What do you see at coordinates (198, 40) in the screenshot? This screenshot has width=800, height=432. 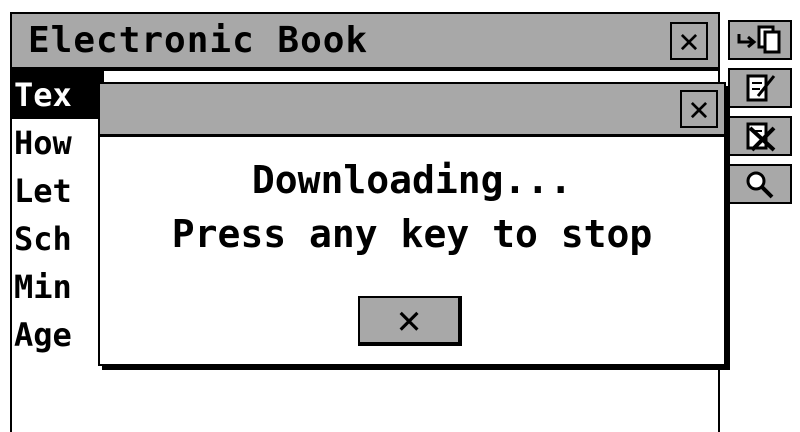 I see `window-title: Electronic Book` at bounding box center [198, 40].